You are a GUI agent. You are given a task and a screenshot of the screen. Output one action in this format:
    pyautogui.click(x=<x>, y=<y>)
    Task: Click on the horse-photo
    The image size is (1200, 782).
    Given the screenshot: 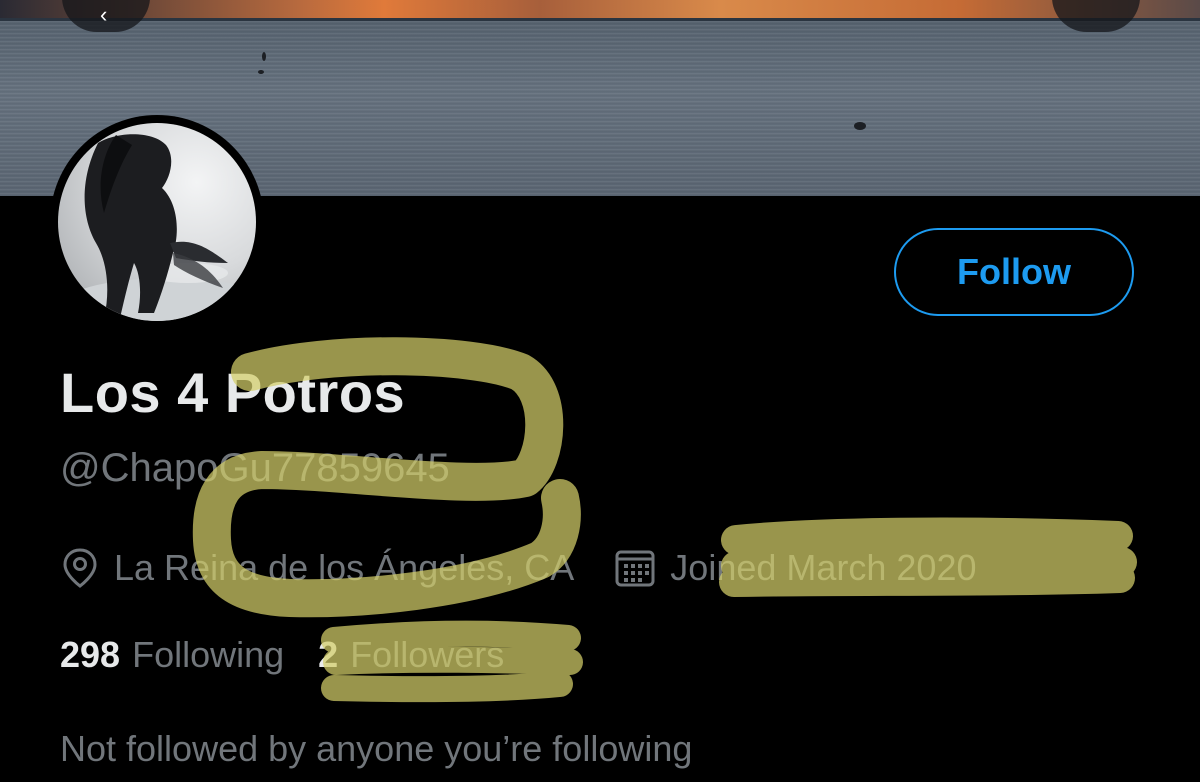 What is the action you would take?
    pyautogui.click(x=157, y=227)
    